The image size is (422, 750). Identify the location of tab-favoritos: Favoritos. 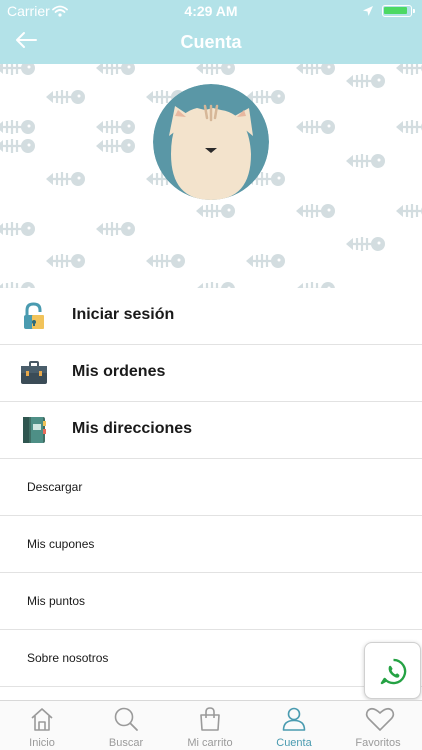
(378, 725).